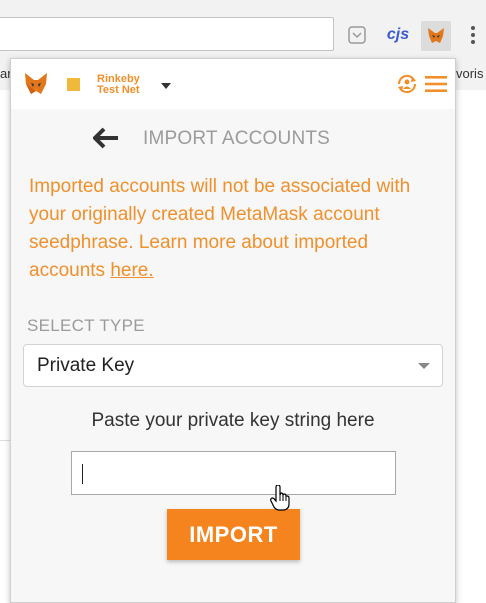  Describe the element at coordinates (233, 420) in the screenshot. I see `paste-key-label: Paste your private key string here` at that location.